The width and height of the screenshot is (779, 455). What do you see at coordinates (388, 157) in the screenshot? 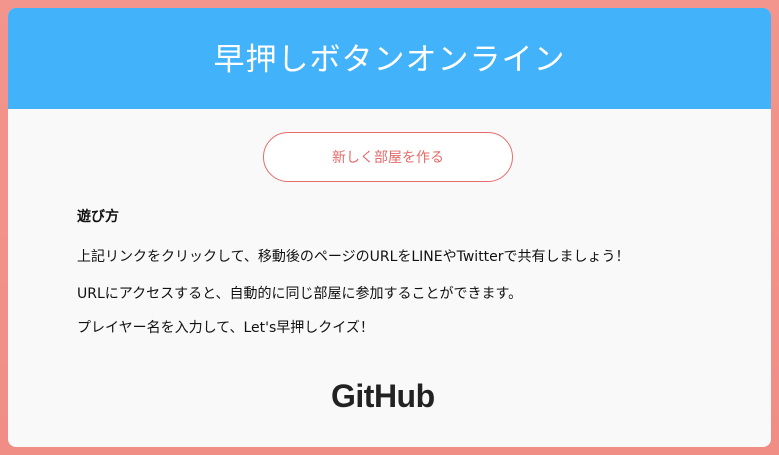
I see `create-room-button: 新しく部屋を作る` at bounding box center [388, 157].